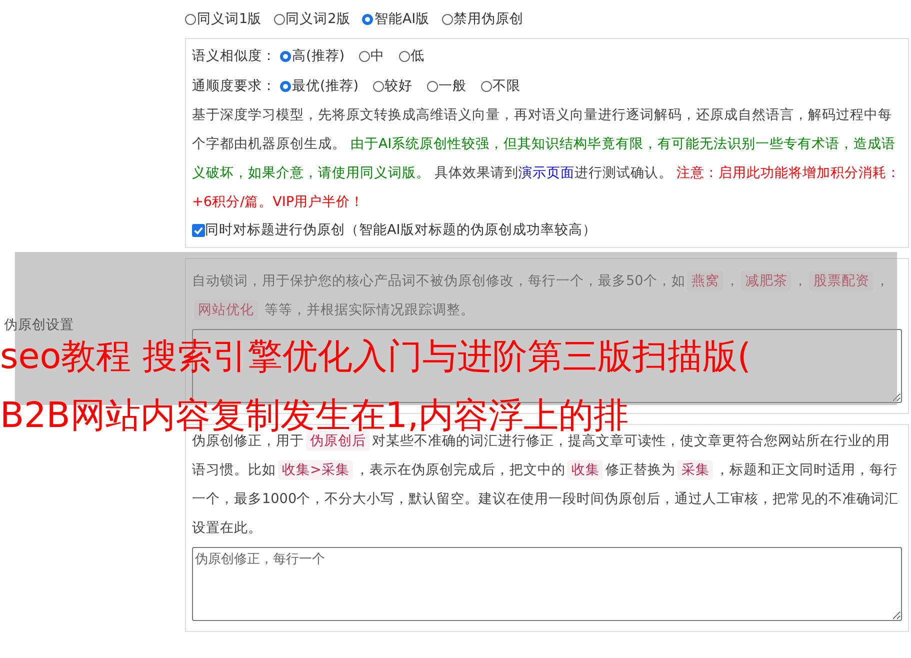 The image size is (911, 658). I want to click on lock-words-help: 自动锁词，用于保护您的核心产品词不被伪原创修改，每行一个，最多50个，如 燕窝 ， 减肥茶 ， 股票配资 ， 网站优化 等等，并根据实际情况跟踪调整。, so click(541, 296).